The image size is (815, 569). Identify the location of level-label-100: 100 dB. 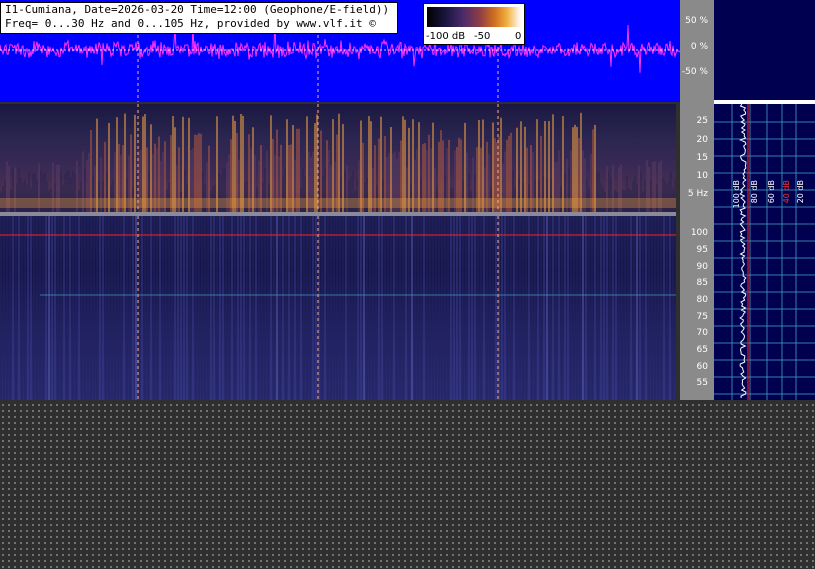
(736, 194).